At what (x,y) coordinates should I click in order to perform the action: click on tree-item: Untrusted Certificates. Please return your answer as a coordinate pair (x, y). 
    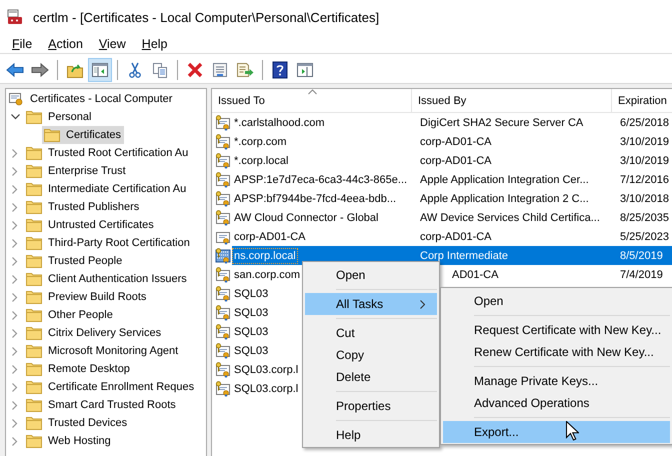
    Looking at the image, I should click on (90, 225).